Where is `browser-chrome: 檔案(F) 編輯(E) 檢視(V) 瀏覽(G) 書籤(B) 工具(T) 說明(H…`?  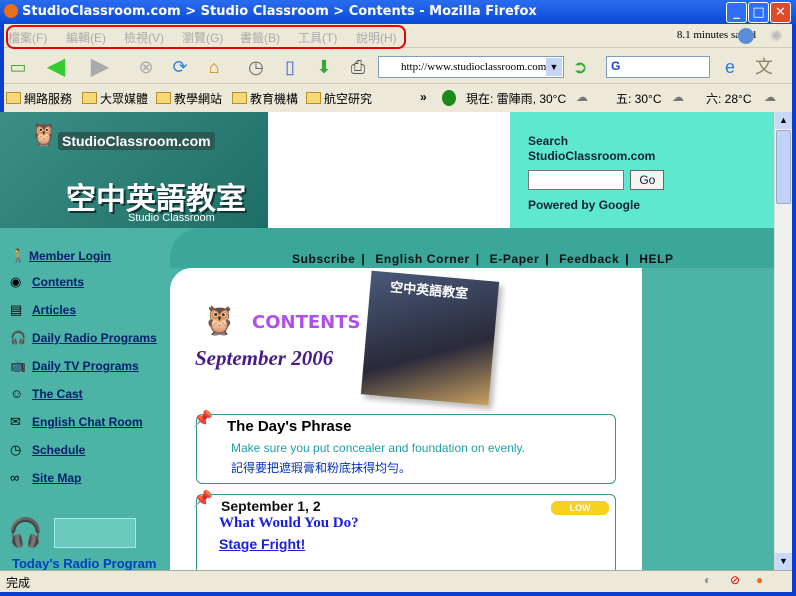 browser-chrome: 檔案(F) 編輯(E) 檢視(V) 瀏覽(G) 書籤(B) 工具(T) 說明(H… is located at coordinates (398, 68).